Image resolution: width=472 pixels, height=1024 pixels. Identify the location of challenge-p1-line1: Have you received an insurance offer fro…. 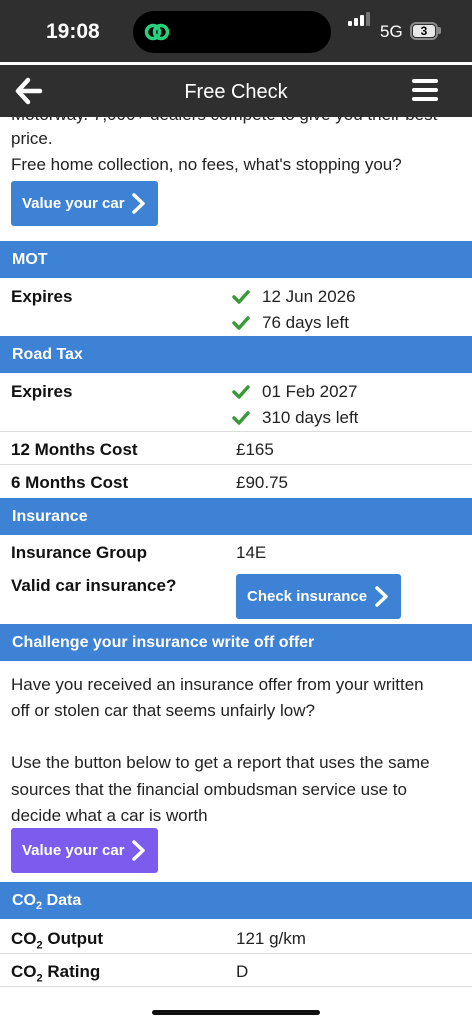
(217, 684).